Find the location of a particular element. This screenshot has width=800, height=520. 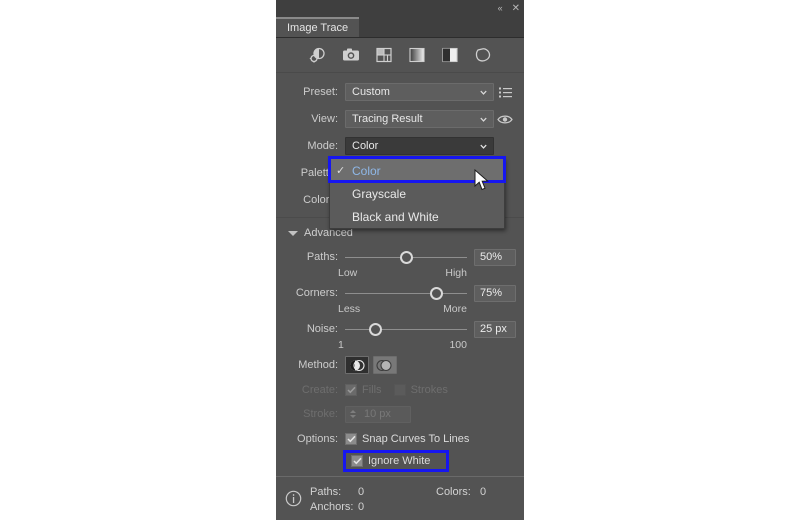

info-icon is located at coordinates (293, 498).